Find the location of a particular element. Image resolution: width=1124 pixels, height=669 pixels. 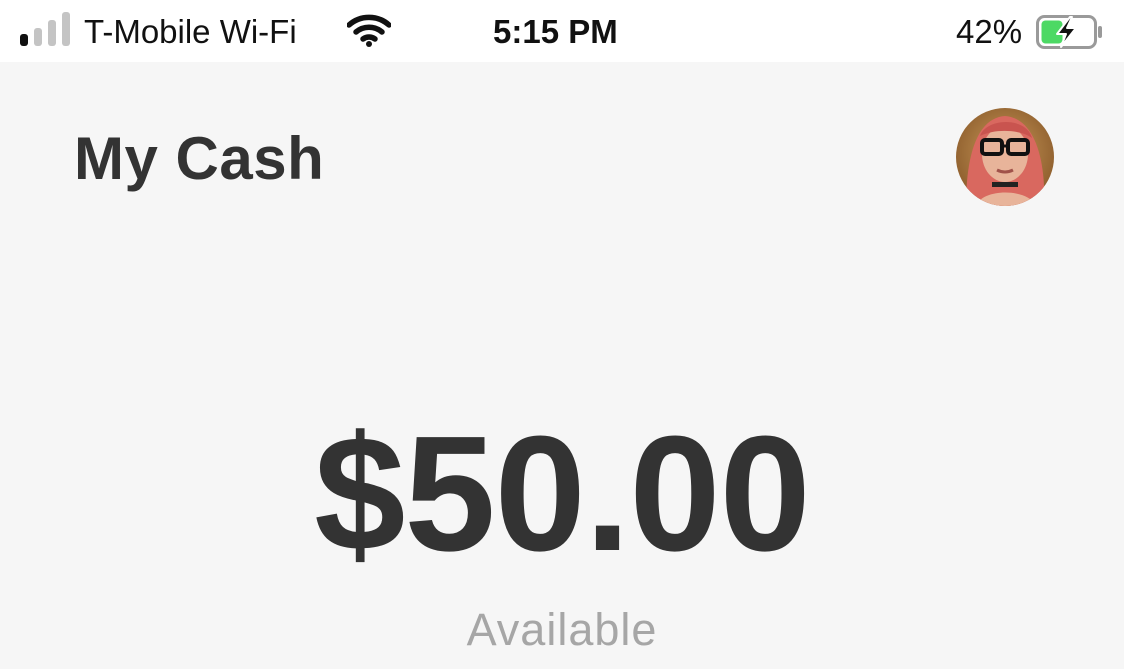

carrier-name: T-Mobile Wi-Fi is located at coordinates (190, 31).